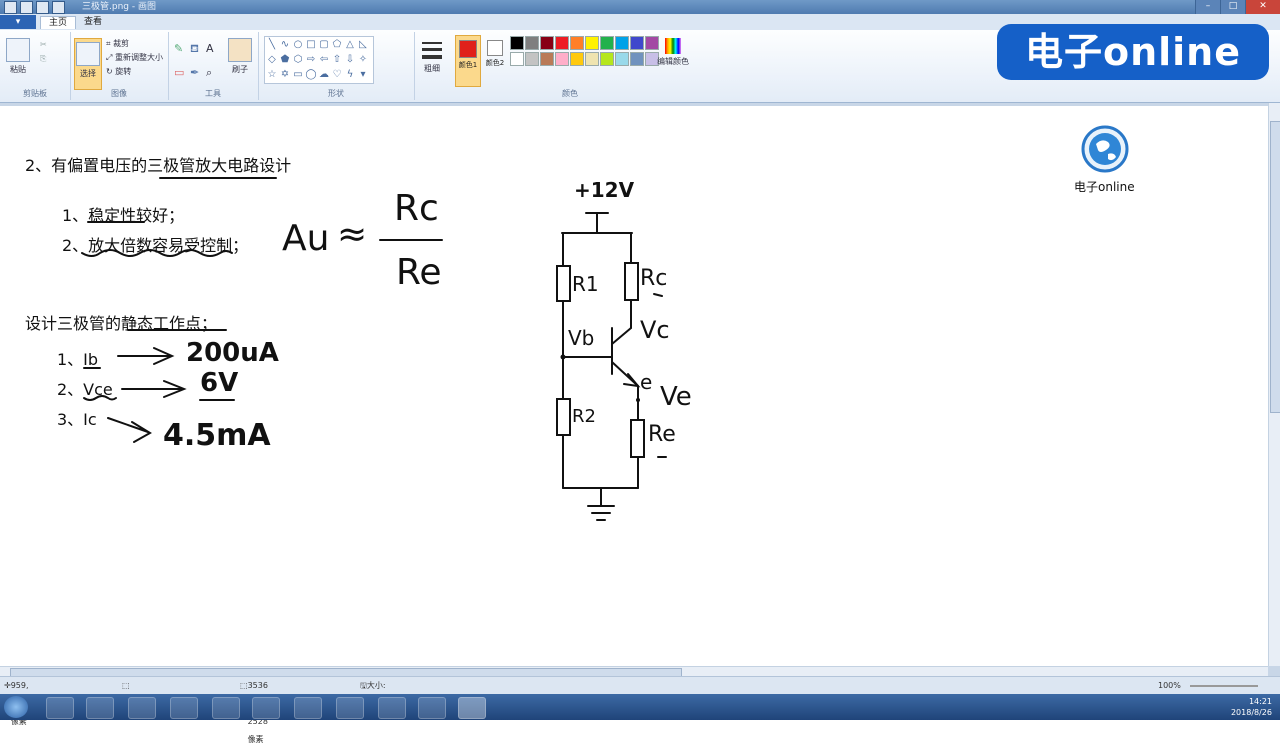  I want to click on close-button: ✕, so click(1262, 7).